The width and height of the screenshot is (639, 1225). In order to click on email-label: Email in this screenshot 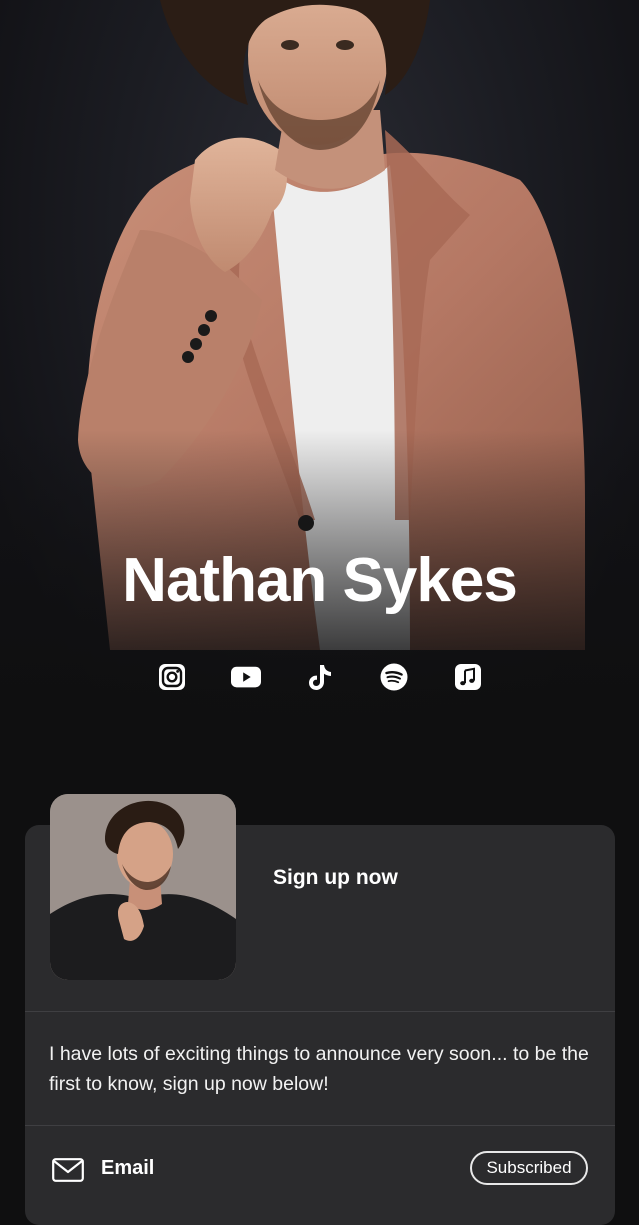, I will do `click(128, 1168)`.